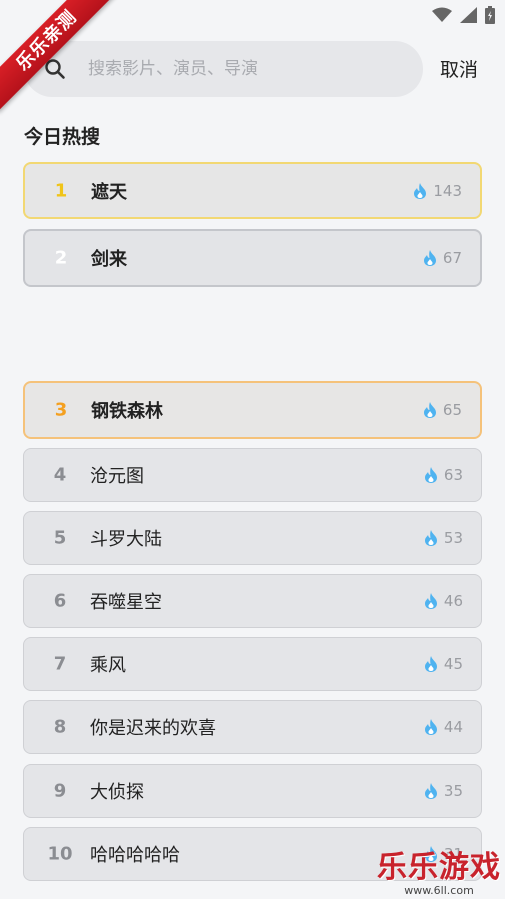 The height and width of the screenshot is (899, 505). What do you see at coordinates (459, 68) in the screenshot?
I see `cancel-button: 取消` at bounding box center [459, 68].